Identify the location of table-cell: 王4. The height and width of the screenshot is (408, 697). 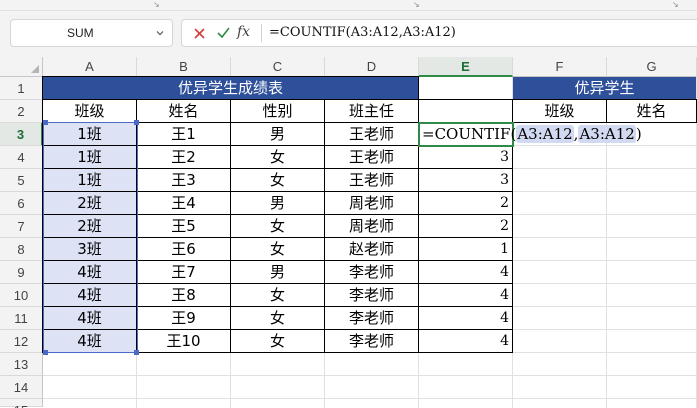
(183, 203).